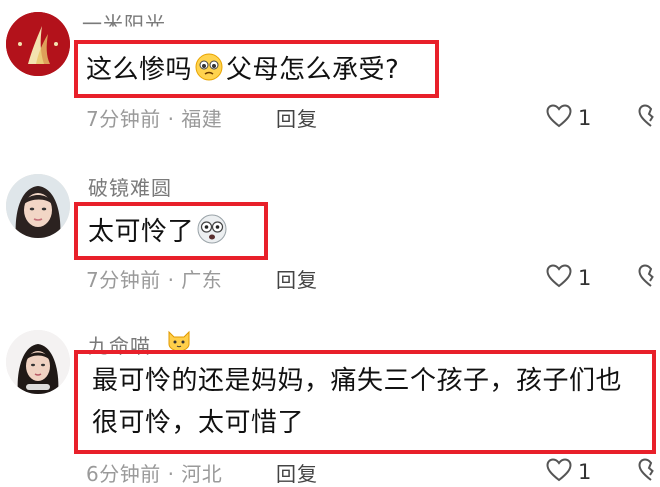 The width and height of the screenshot is (660, 487). Describe the element at coordinates (357, 402) in the screenshot. I see `comment-text: 最可怜的还是妈妈，痛失三个孩子，孩子们也 很可怜，太可惜了` at that location.